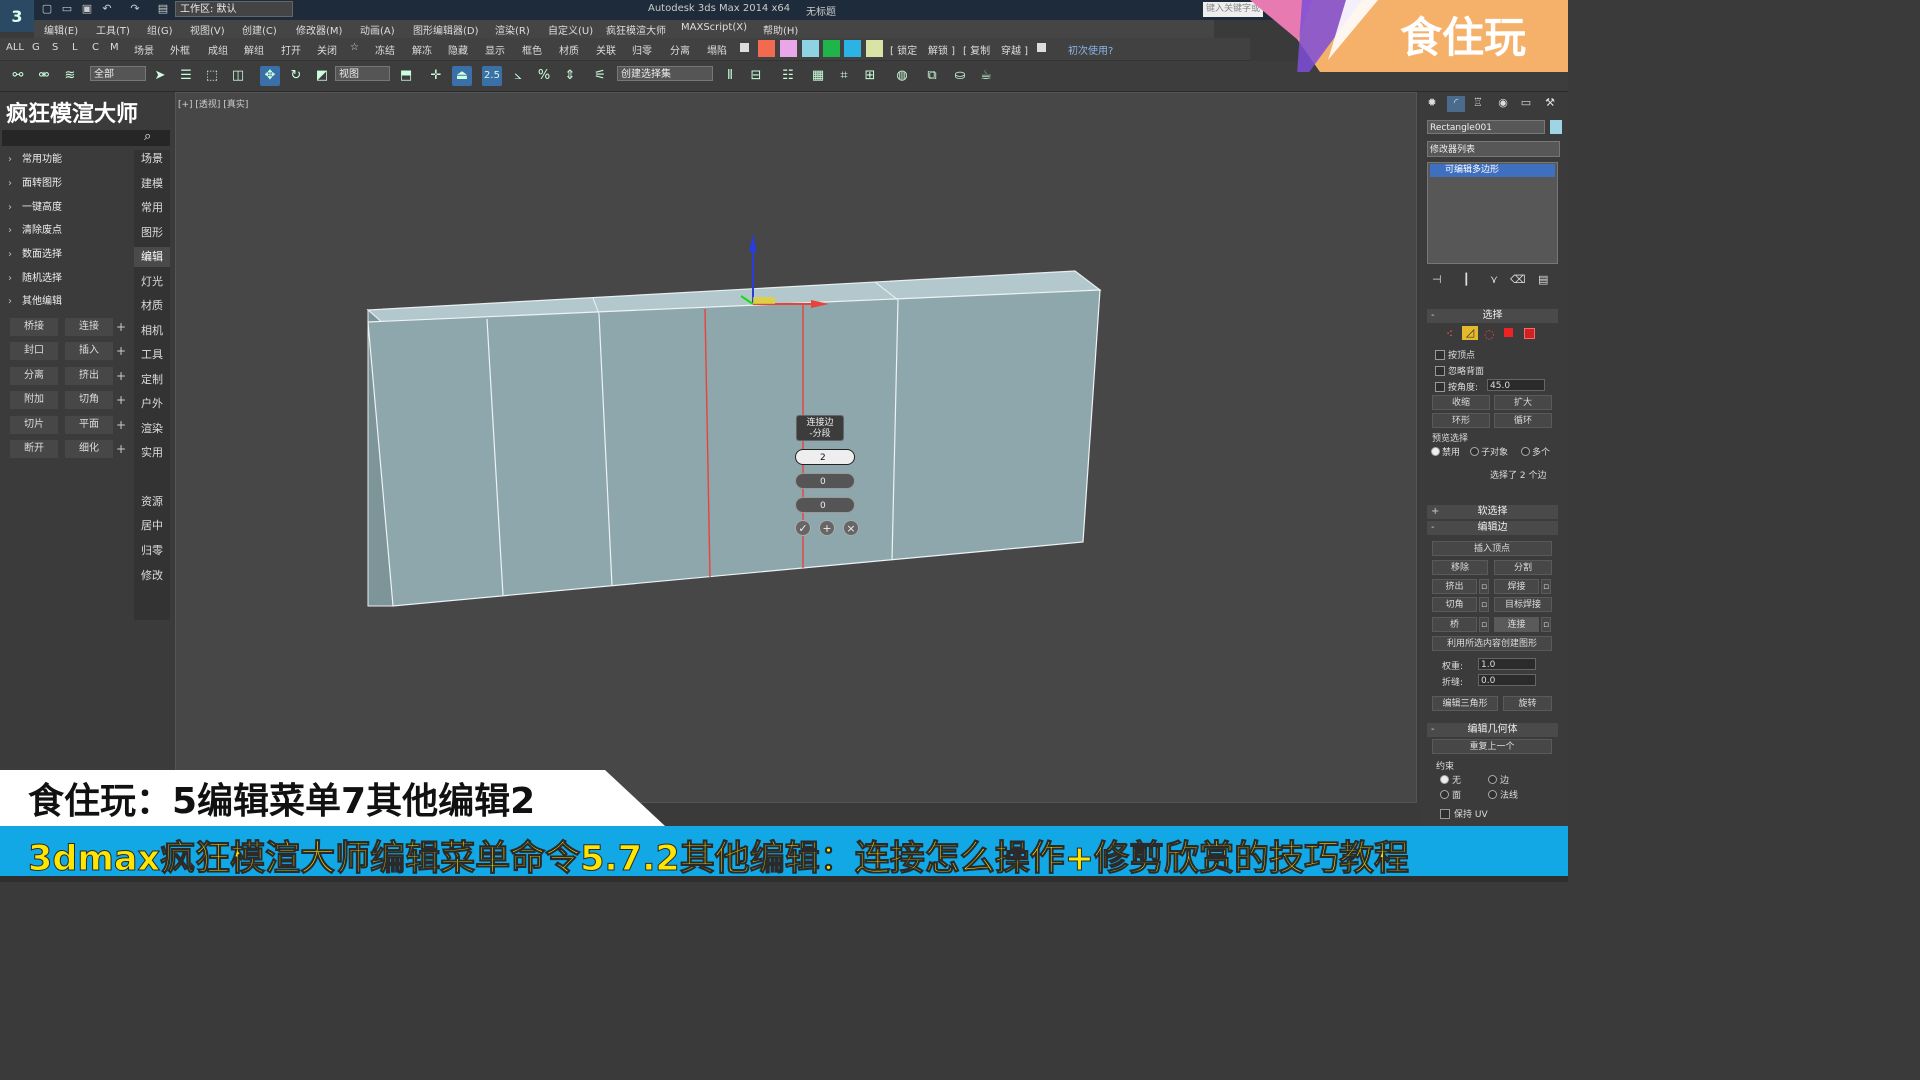 This screenshot has height=1080, width=1920. I want to click on cap-button: 封口, so click(34, 351).